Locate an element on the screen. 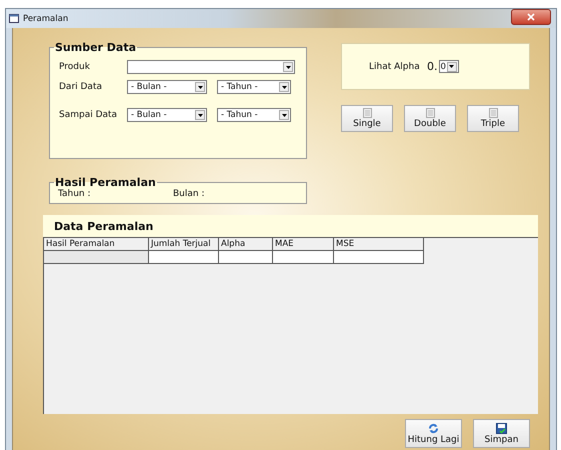 Image resolution: width=561 pixels, height=450 pixels. action-button: Simpan is located at coordinates (501, 433).